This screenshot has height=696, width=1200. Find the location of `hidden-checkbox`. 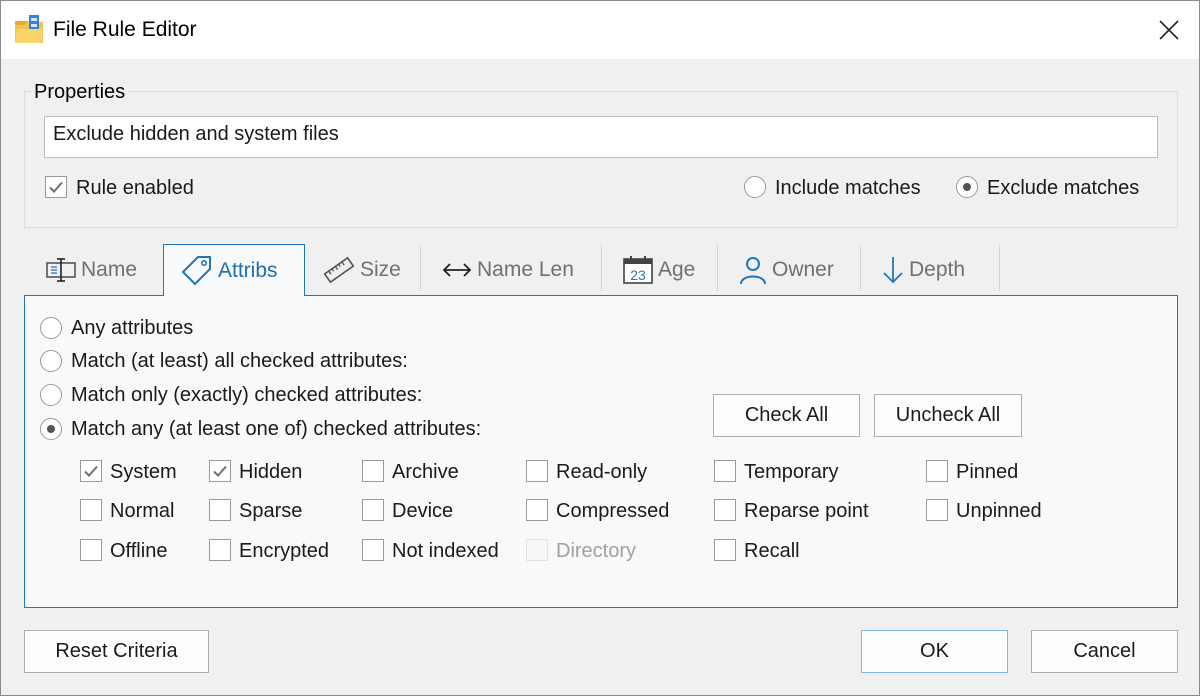

hidden-checkbox is located at coordinates (220, 471).